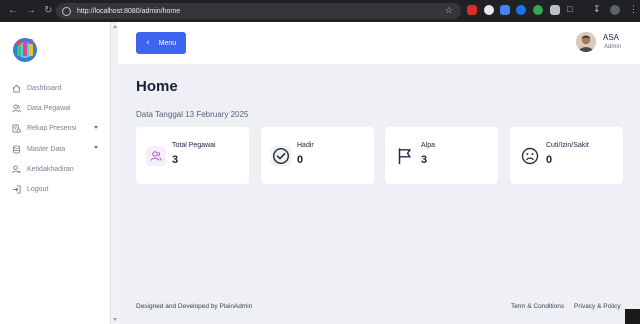 The width and height of the screenshot is (640, 324). I want to click on stat-label: Total Pegawai, so click(194, 145).